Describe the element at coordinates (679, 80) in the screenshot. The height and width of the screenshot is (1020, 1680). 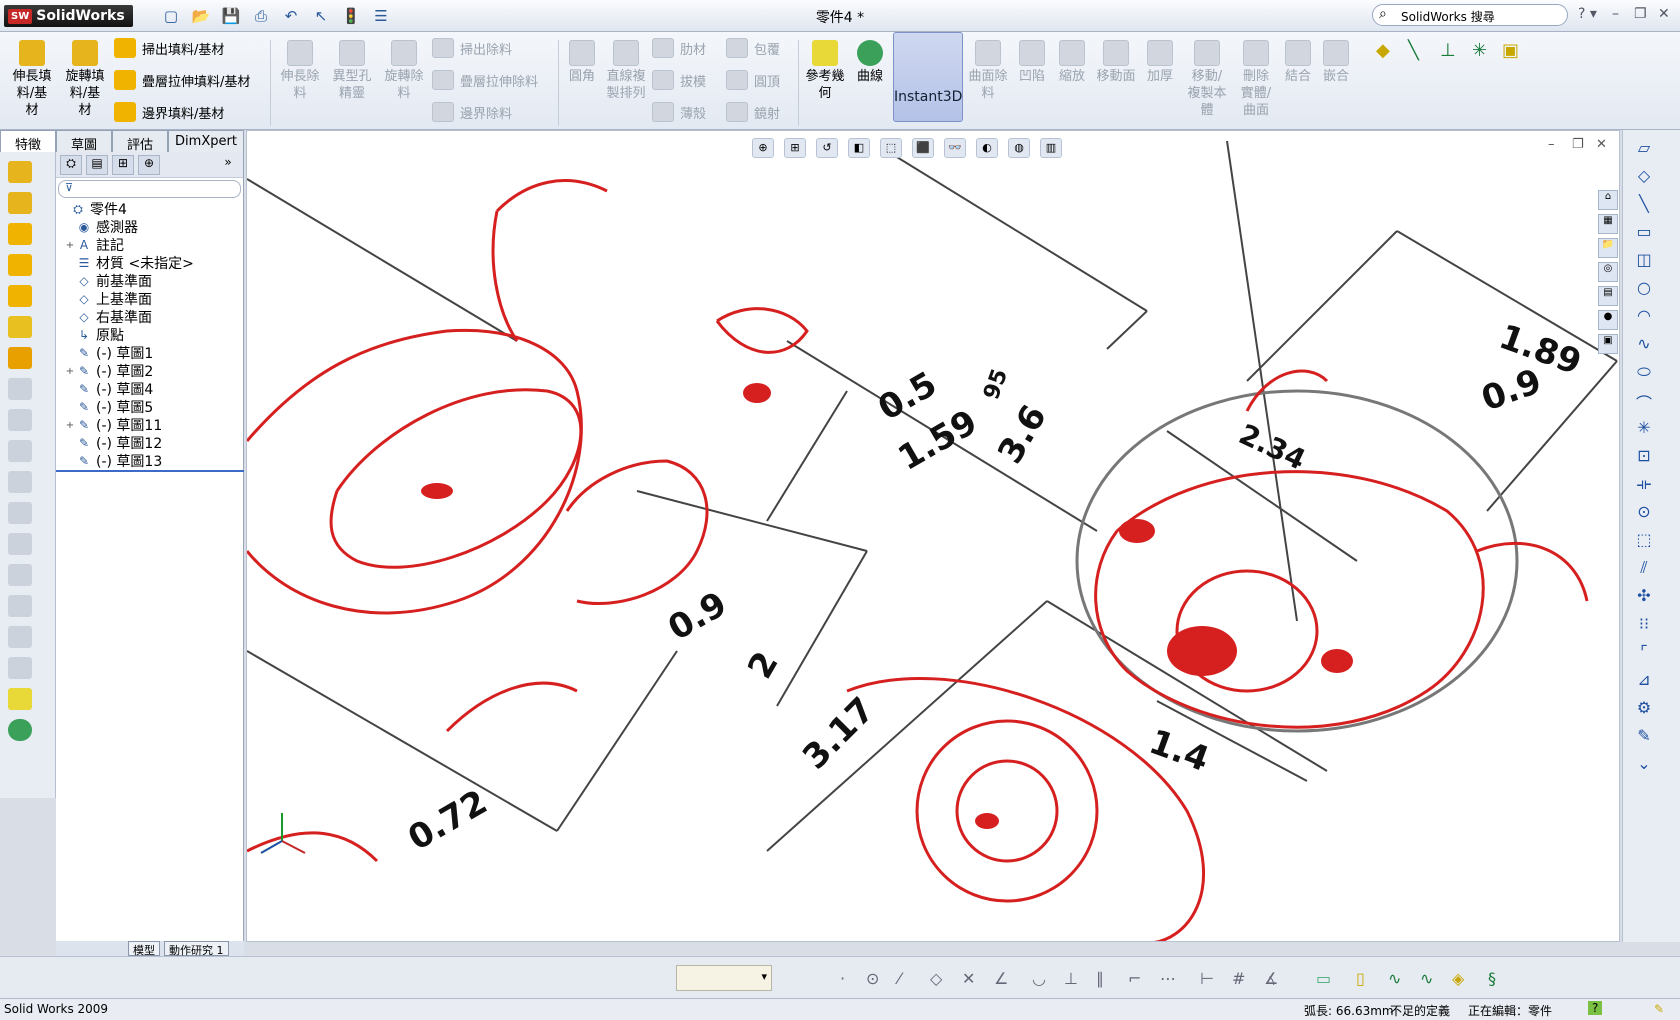
I see `draft-button: 拔模` at that location.